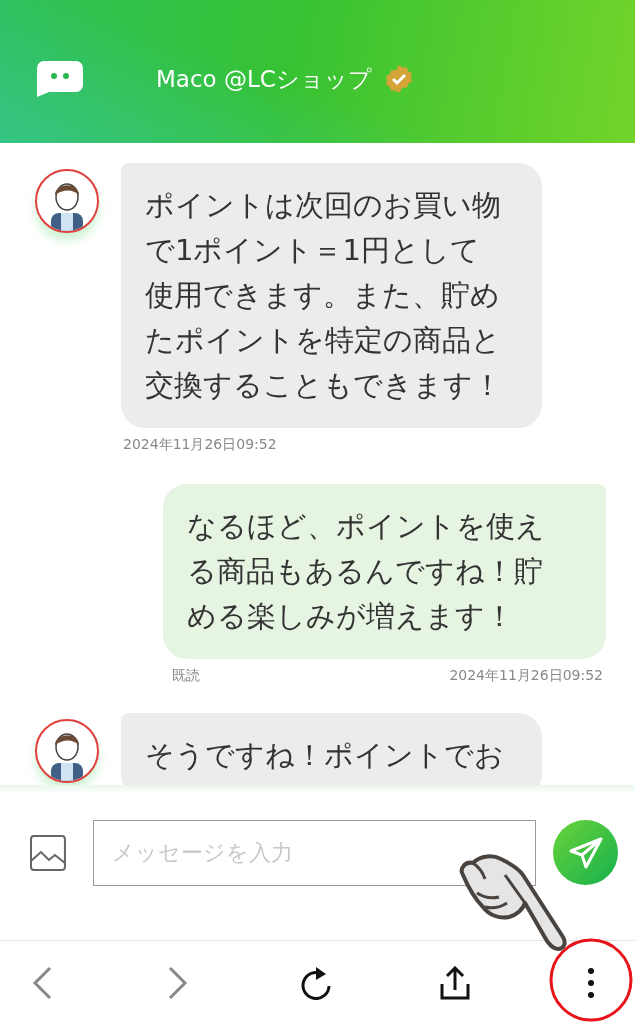 This screenshot has width=635, height=1024. Describe the element at coordinates (585, 852) in the screenshot. I see `send-icon` at that location.